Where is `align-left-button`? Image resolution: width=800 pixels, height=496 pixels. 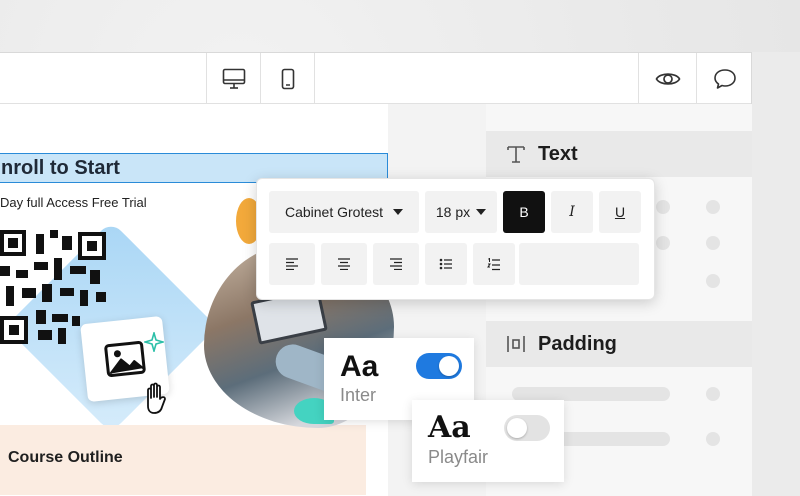 align-left-button is located at coordinates (292, 264).